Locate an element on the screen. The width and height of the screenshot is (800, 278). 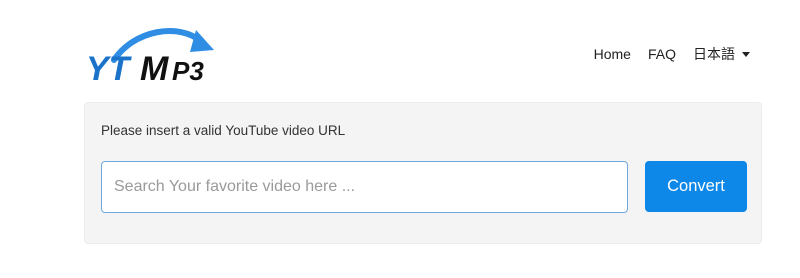
search-input is located at coordinates (364, 187).